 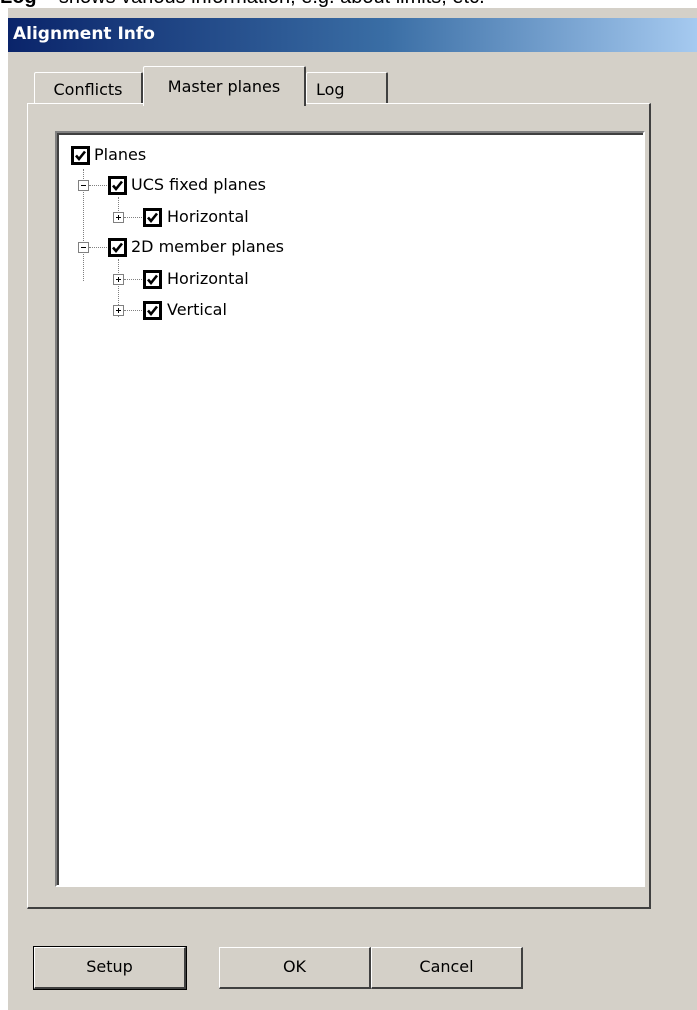 I want to click on 2d-member-planes-checkbox, so click(x=117, y=247).